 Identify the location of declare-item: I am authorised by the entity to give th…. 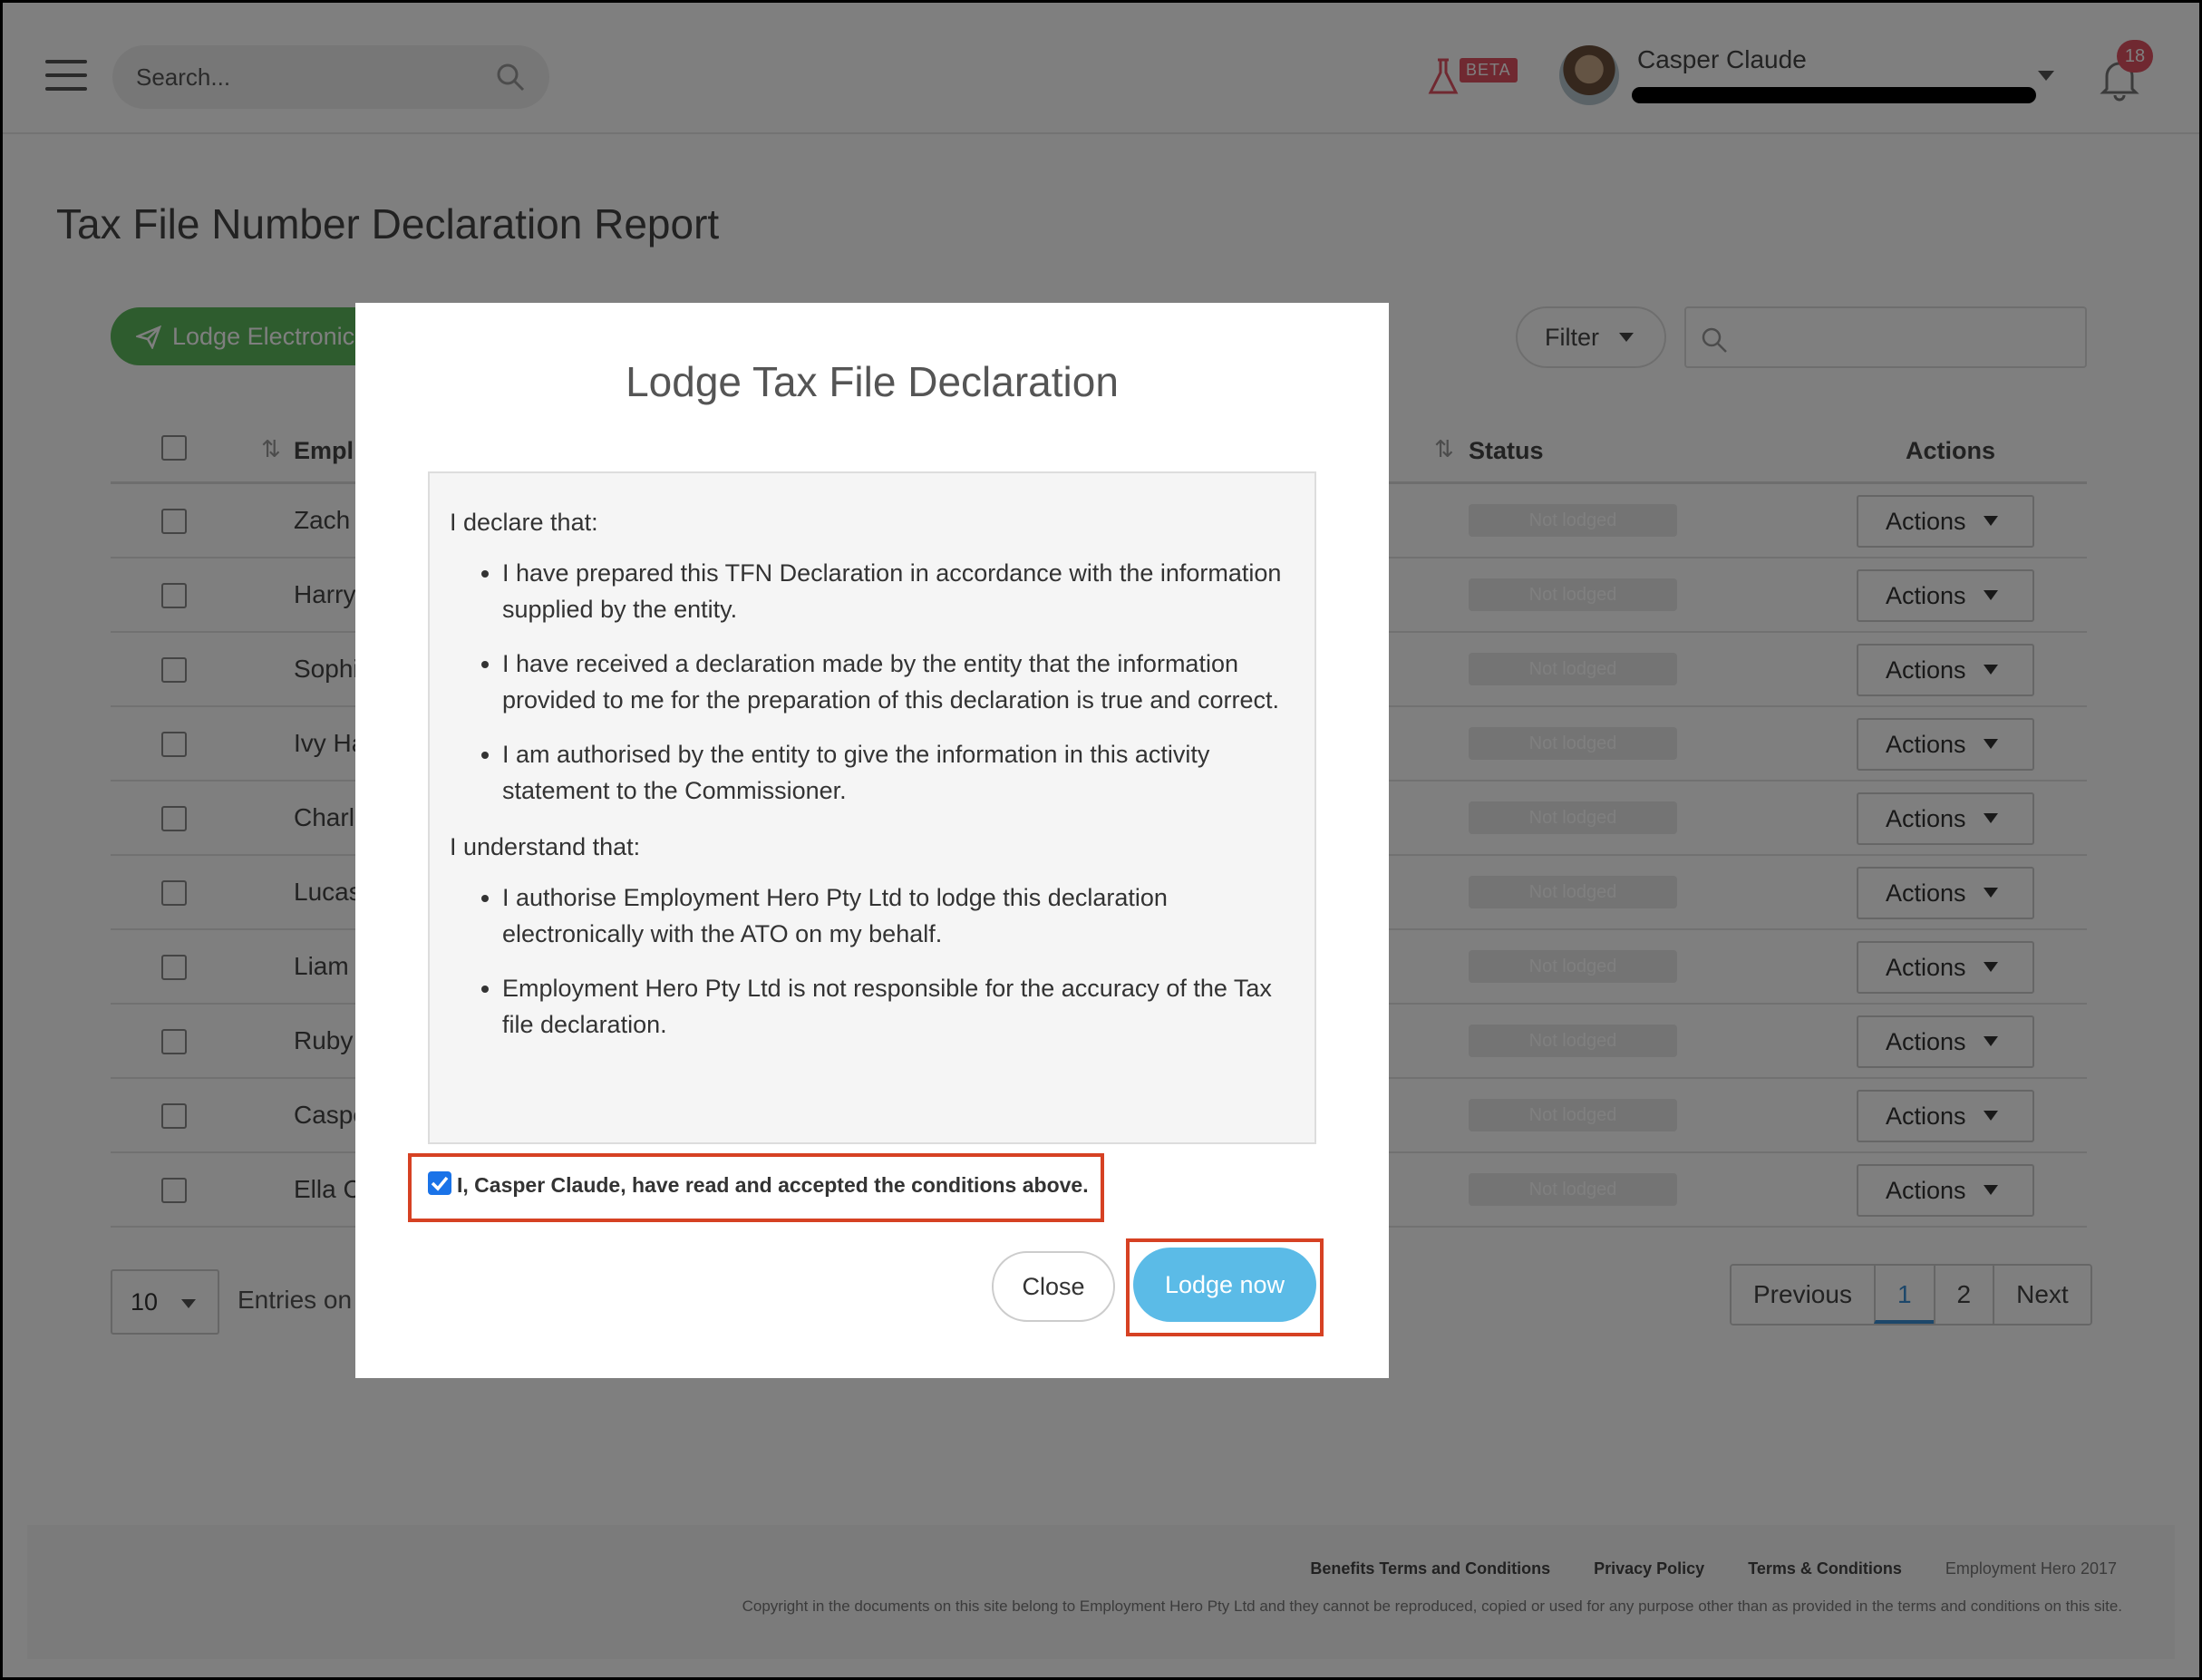
(898, 772).